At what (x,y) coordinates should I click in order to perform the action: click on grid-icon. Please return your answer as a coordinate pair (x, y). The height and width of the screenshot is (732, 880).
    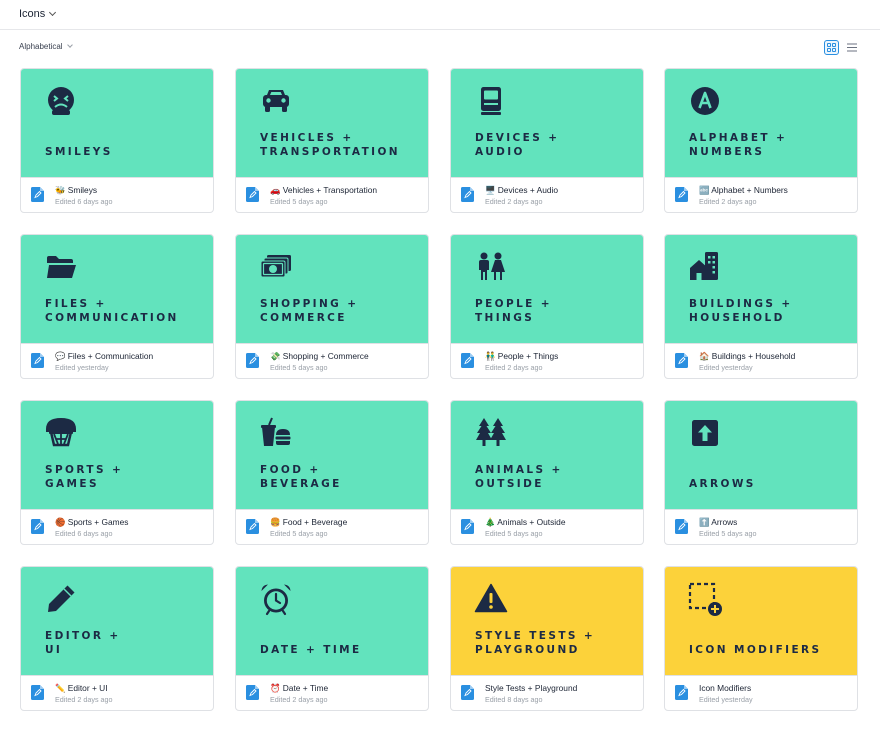
    Looking at the image, I should click on (831, 47).